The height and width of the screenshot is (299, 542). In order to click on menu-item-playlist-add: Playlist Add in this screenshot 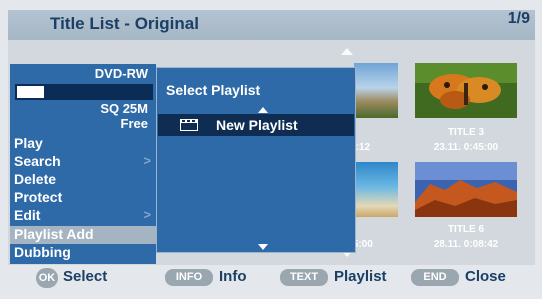, I will do `click(83, 235)`.